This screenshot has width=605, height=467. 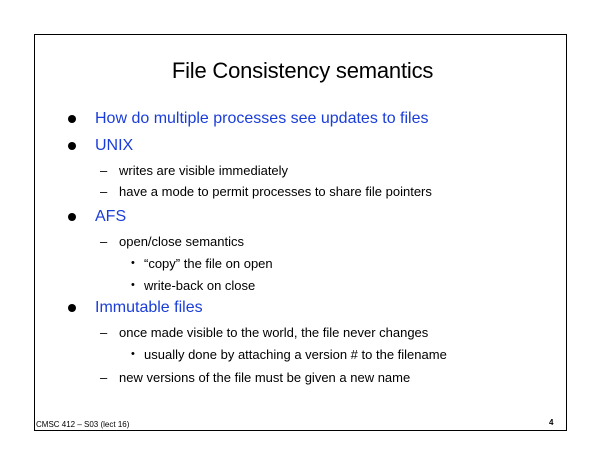 What do you see at coordinates (111, 216) in the screenshot?
I see `bullet-text: AFS` at bounding box center [111, 216].